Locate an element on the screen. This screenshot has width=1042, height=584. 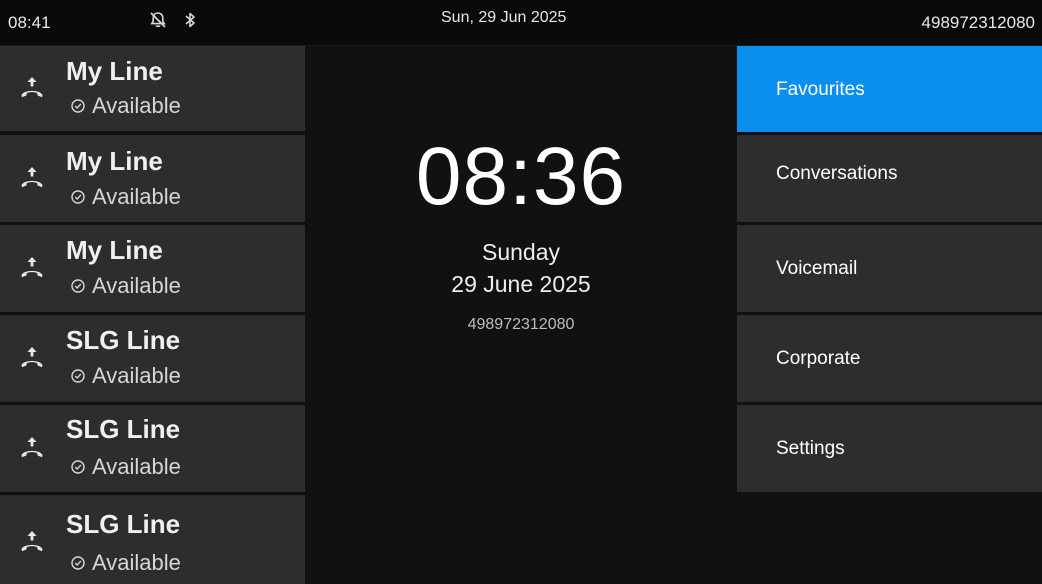
menu-conversations: Conversations is located at coordinates (889, 178).